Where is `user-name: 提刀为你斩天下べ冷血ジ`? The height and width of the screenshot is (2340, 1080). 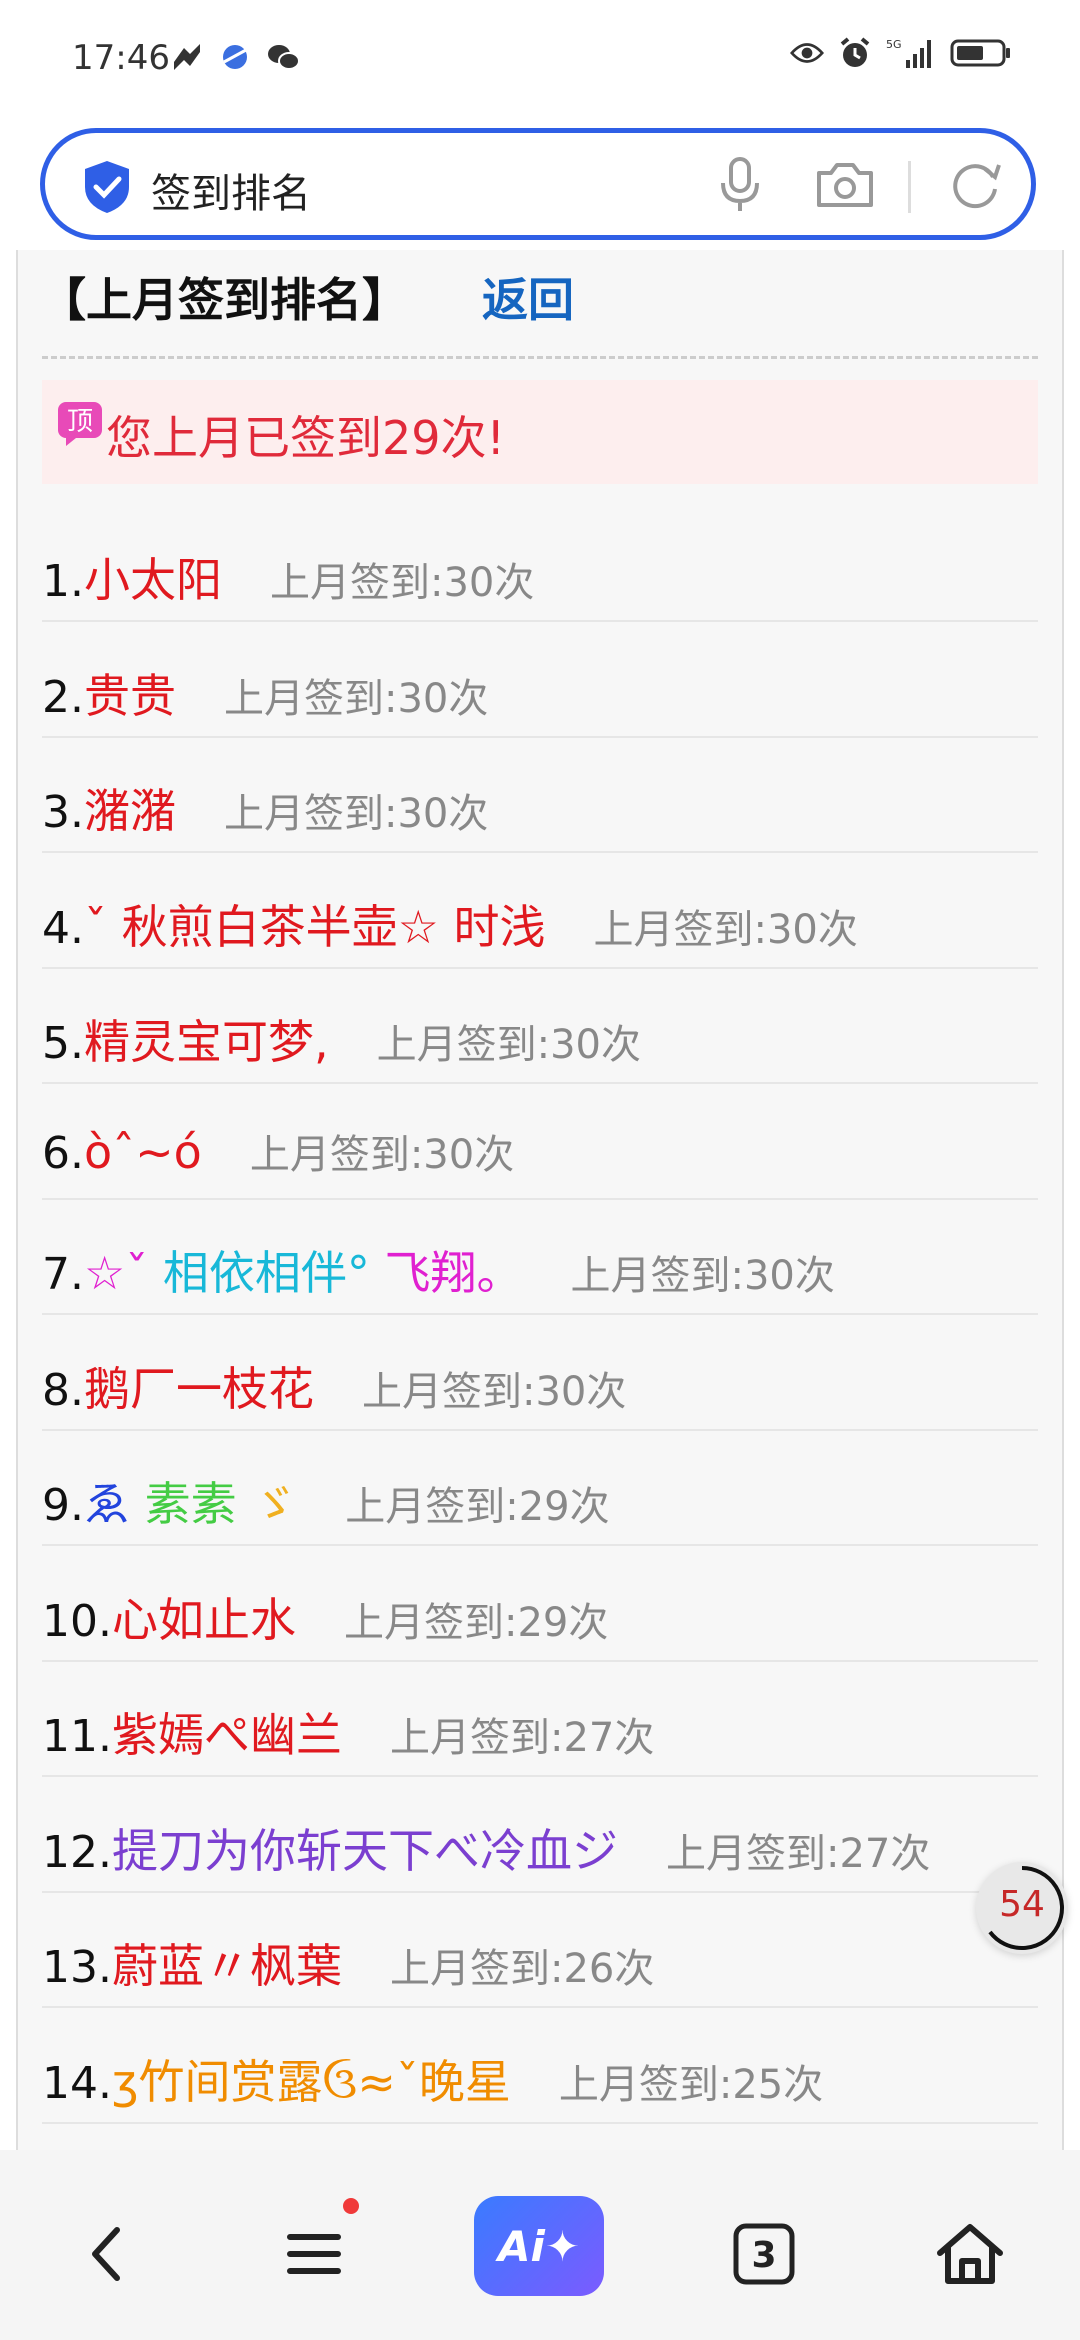
user-name: 提刀为你斩天下べ冷血ジ is located at coordinates (364, 1850).